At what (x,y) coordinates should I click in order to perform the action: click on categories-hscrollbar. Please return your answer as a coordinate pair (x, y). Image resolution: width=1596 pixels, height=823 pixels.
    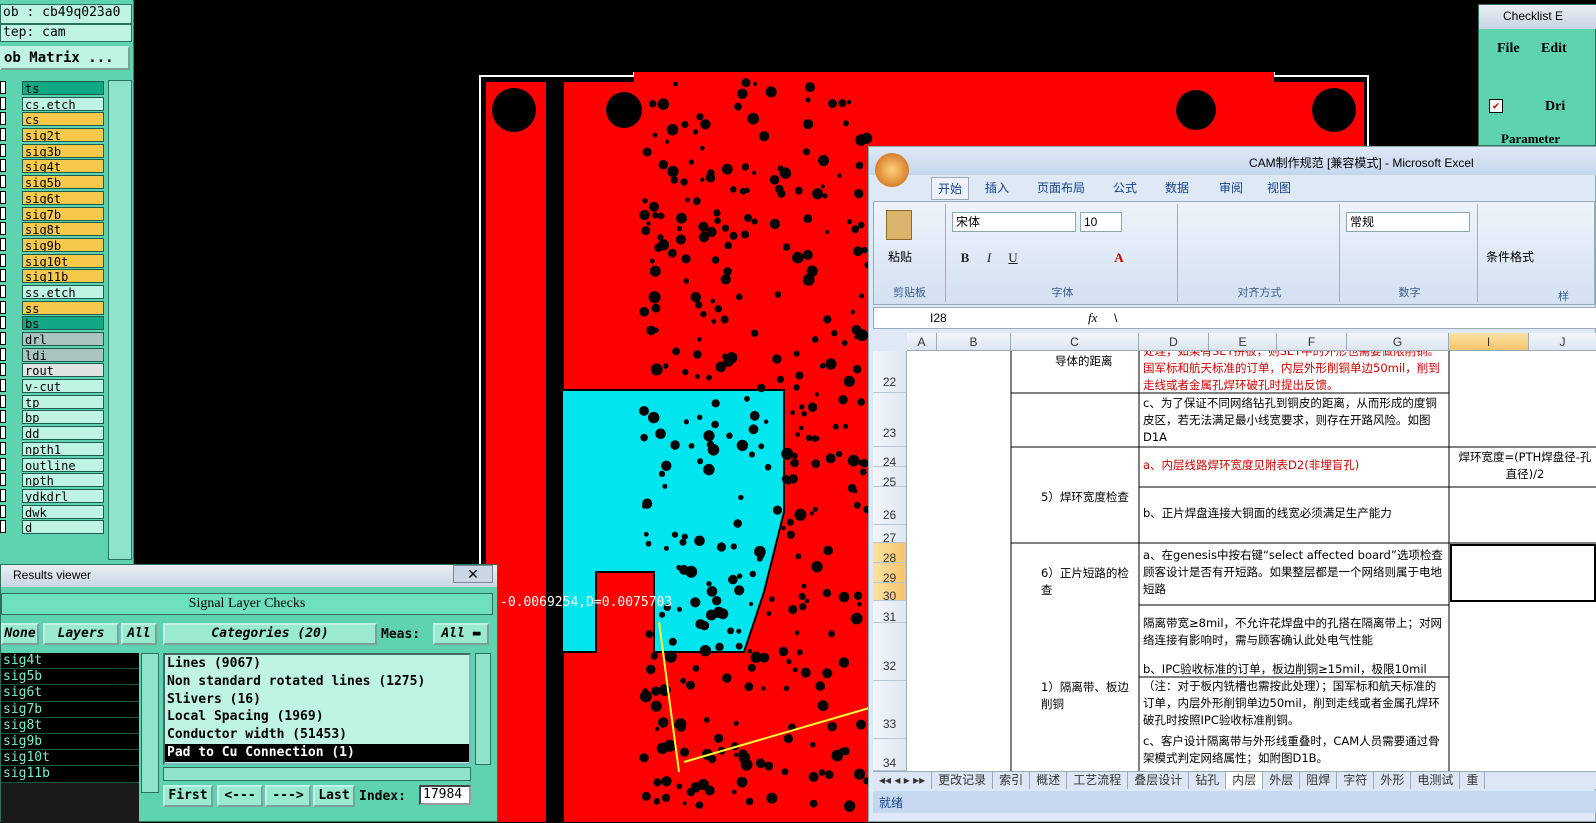
    Looking at the image, I should click on (317, 774).